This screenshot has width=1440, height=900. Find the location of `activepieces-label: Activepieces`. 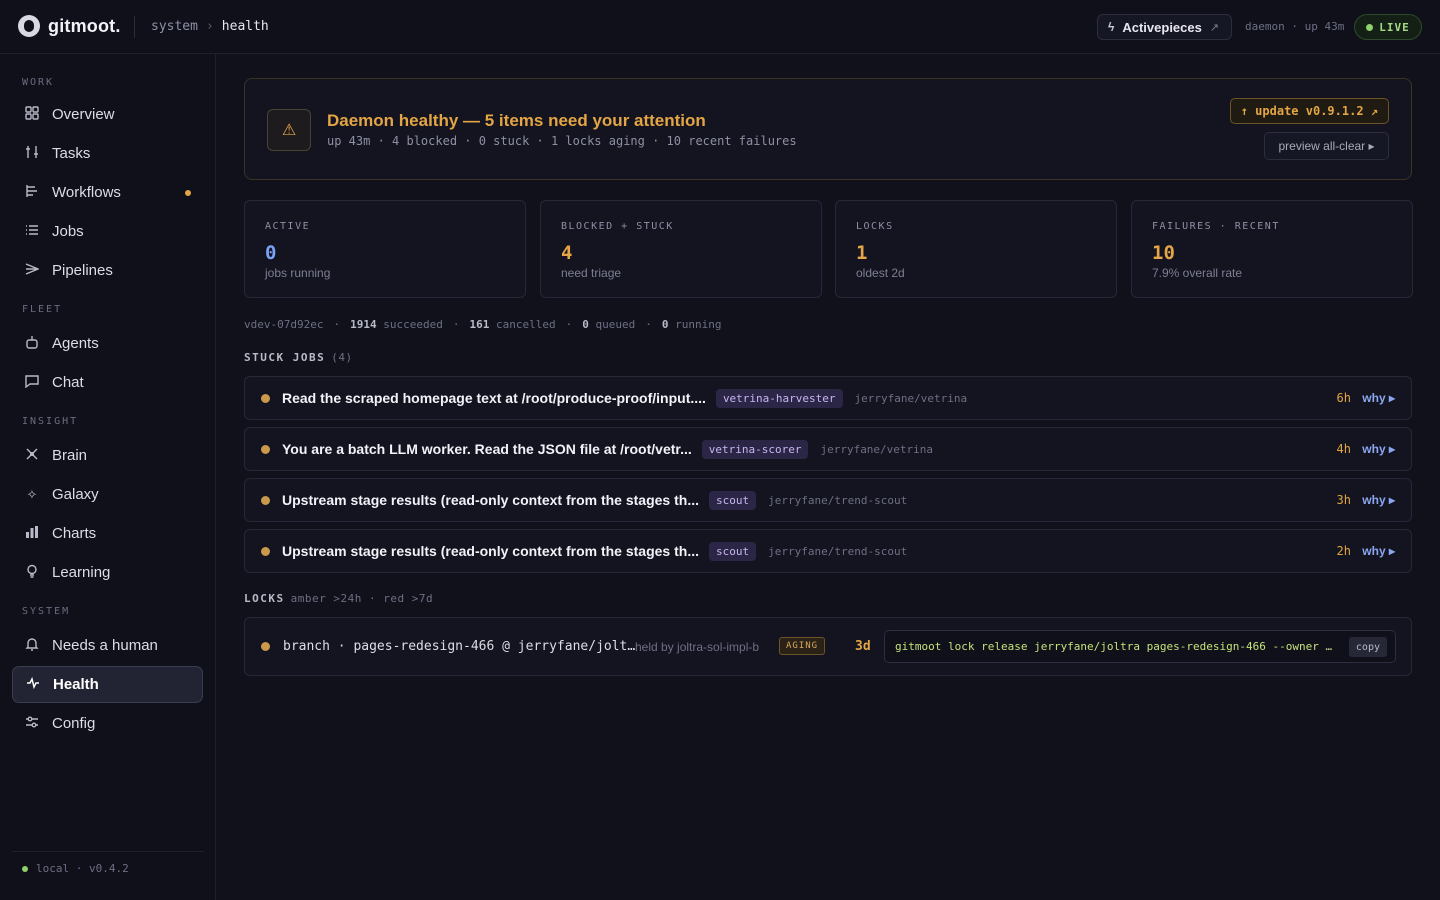

activepieces-label: Activepieces is located at coordinates (1162, 27).